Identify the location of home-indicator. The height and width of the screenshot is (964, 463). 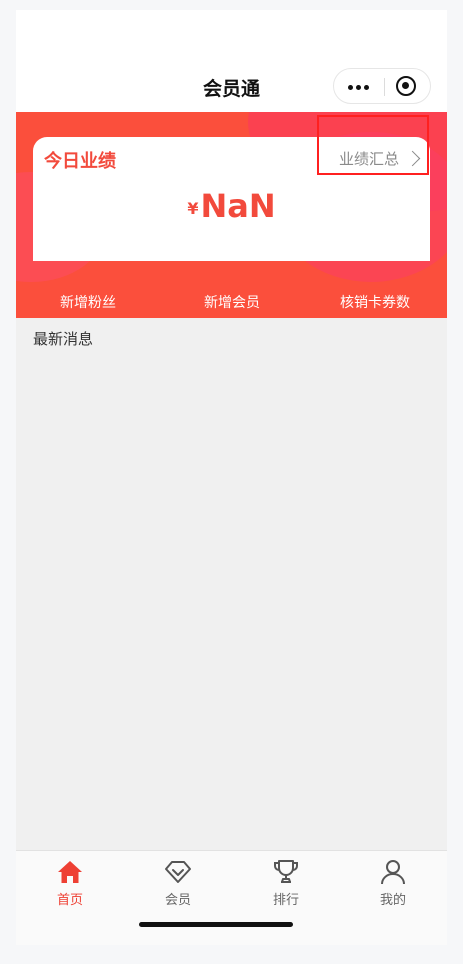
(216, 924).